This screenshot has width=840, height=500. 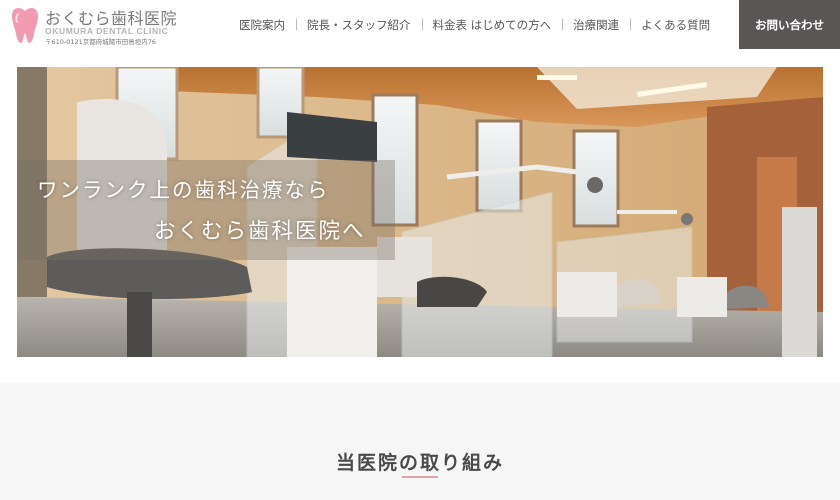 I want to click on nav-item-clinic-info: 医院案内, so click(x=262, y=25).